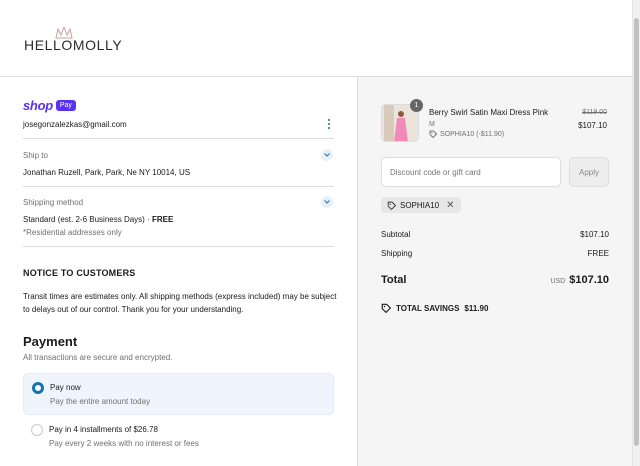  Describe the element at coordinates (35, 155) in the screenshot. I see `ship-to-label: Ship to` at that location.